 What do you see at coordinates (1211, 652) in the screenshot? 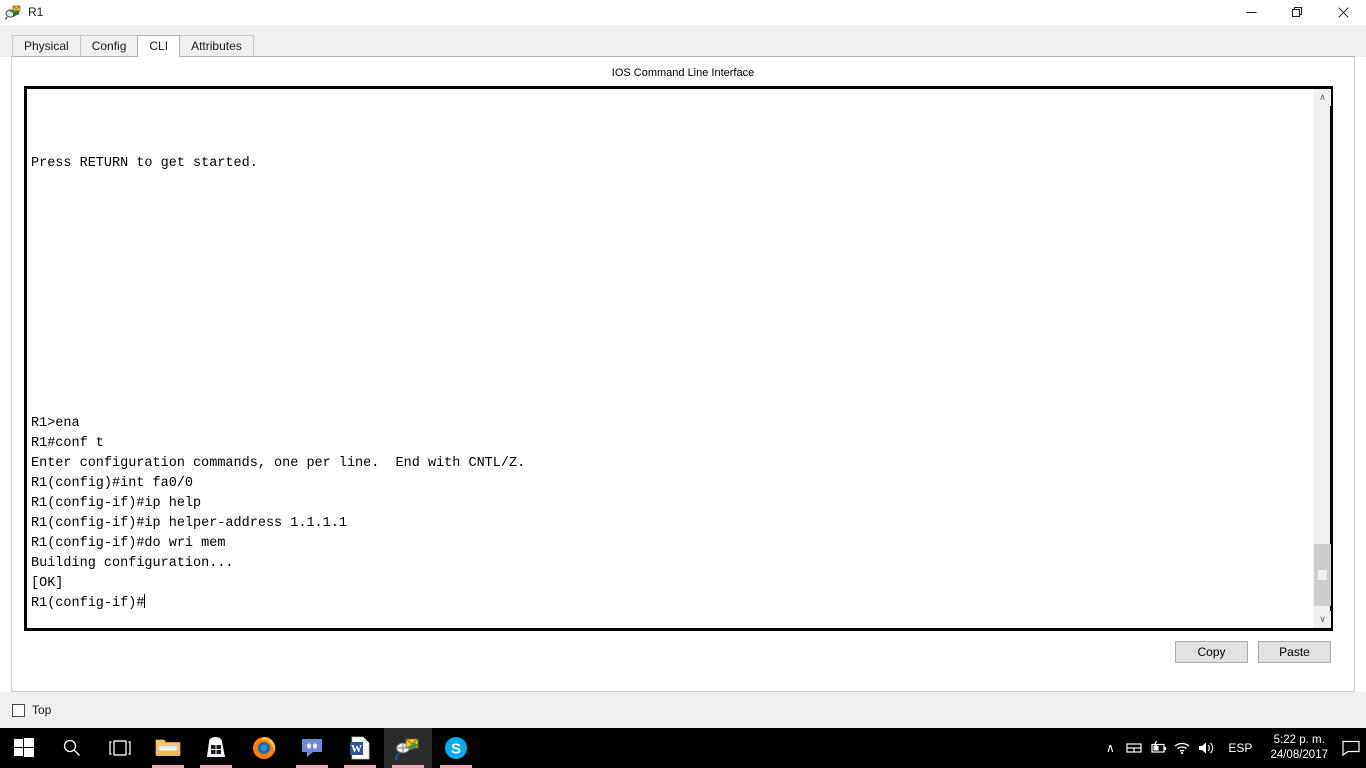
I see `copy-button: Copy` at bounding box center [1211, 652].